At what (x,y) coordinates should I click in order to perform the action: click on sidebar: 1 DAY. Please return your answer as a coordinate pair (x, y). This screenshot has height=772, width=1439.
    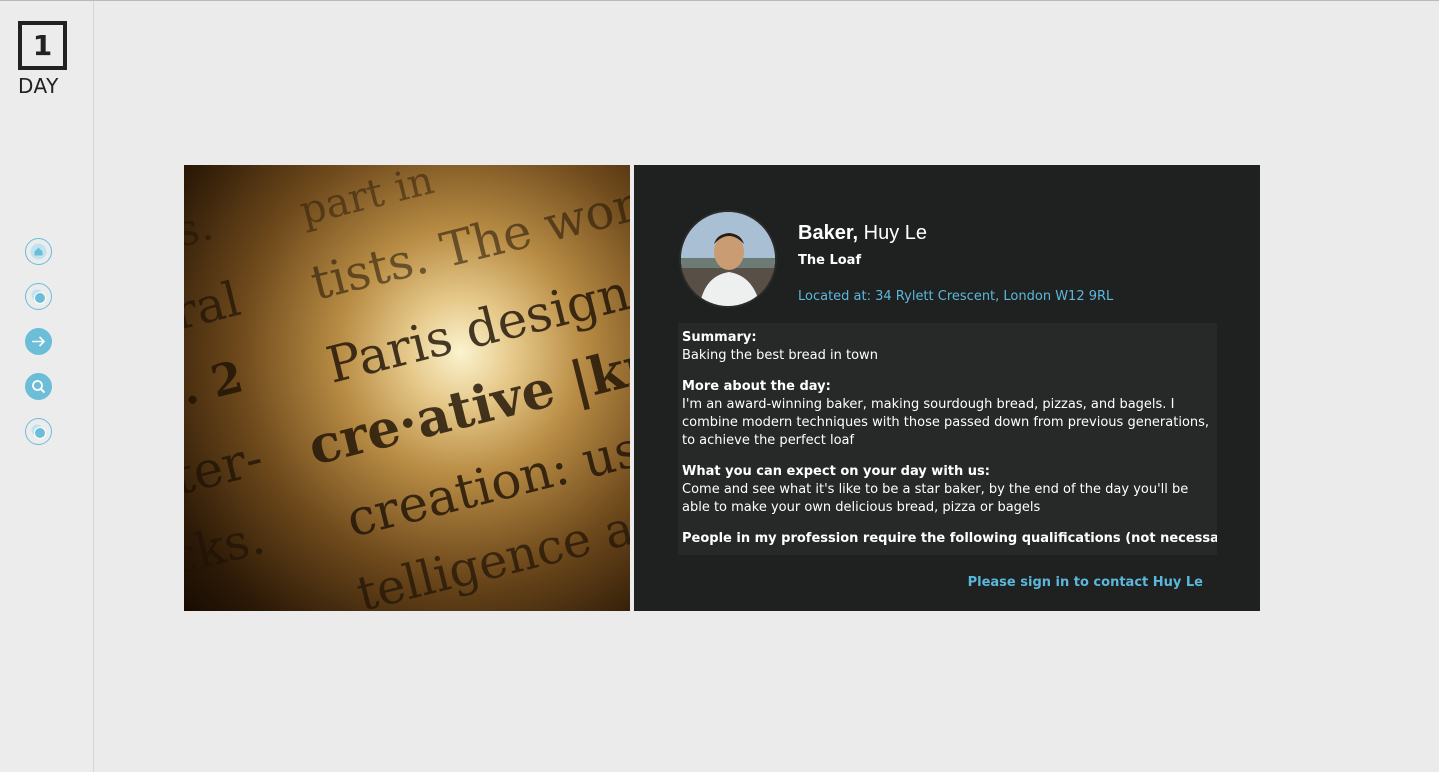
    Looking at the image, I should click on (47, 386).